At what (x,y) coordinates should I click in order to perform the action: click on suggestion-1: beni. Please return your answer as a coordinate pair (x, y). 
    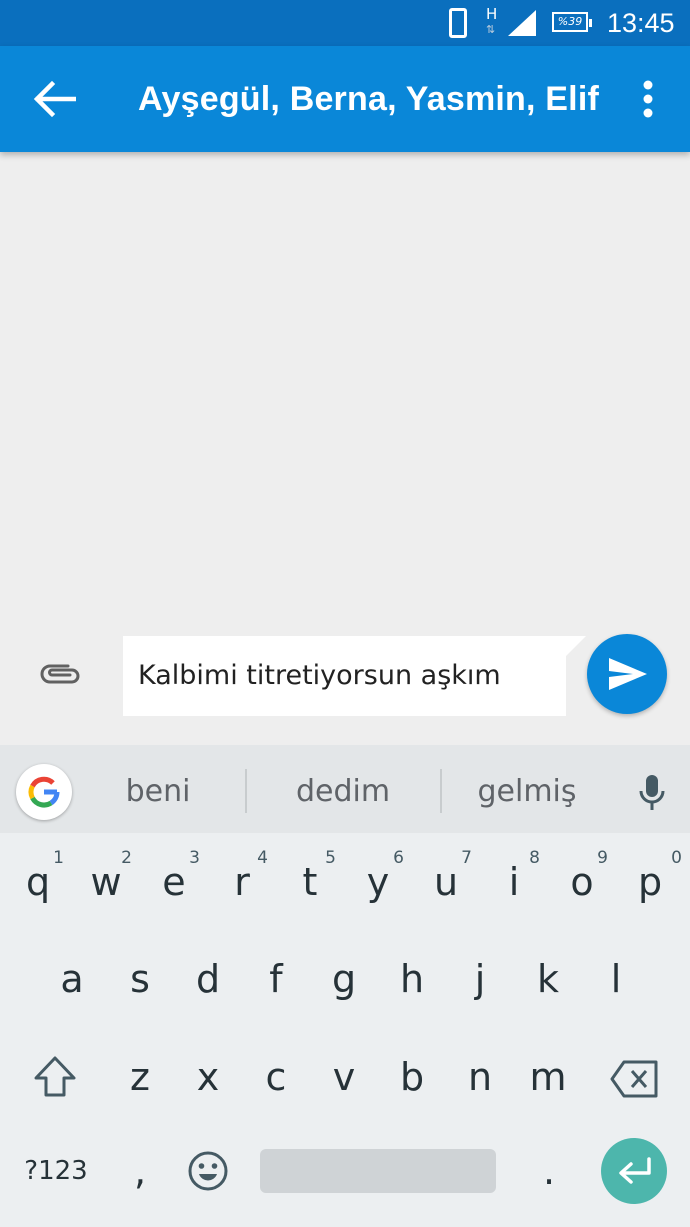
    Looking at the image, I should click on (158, 792).